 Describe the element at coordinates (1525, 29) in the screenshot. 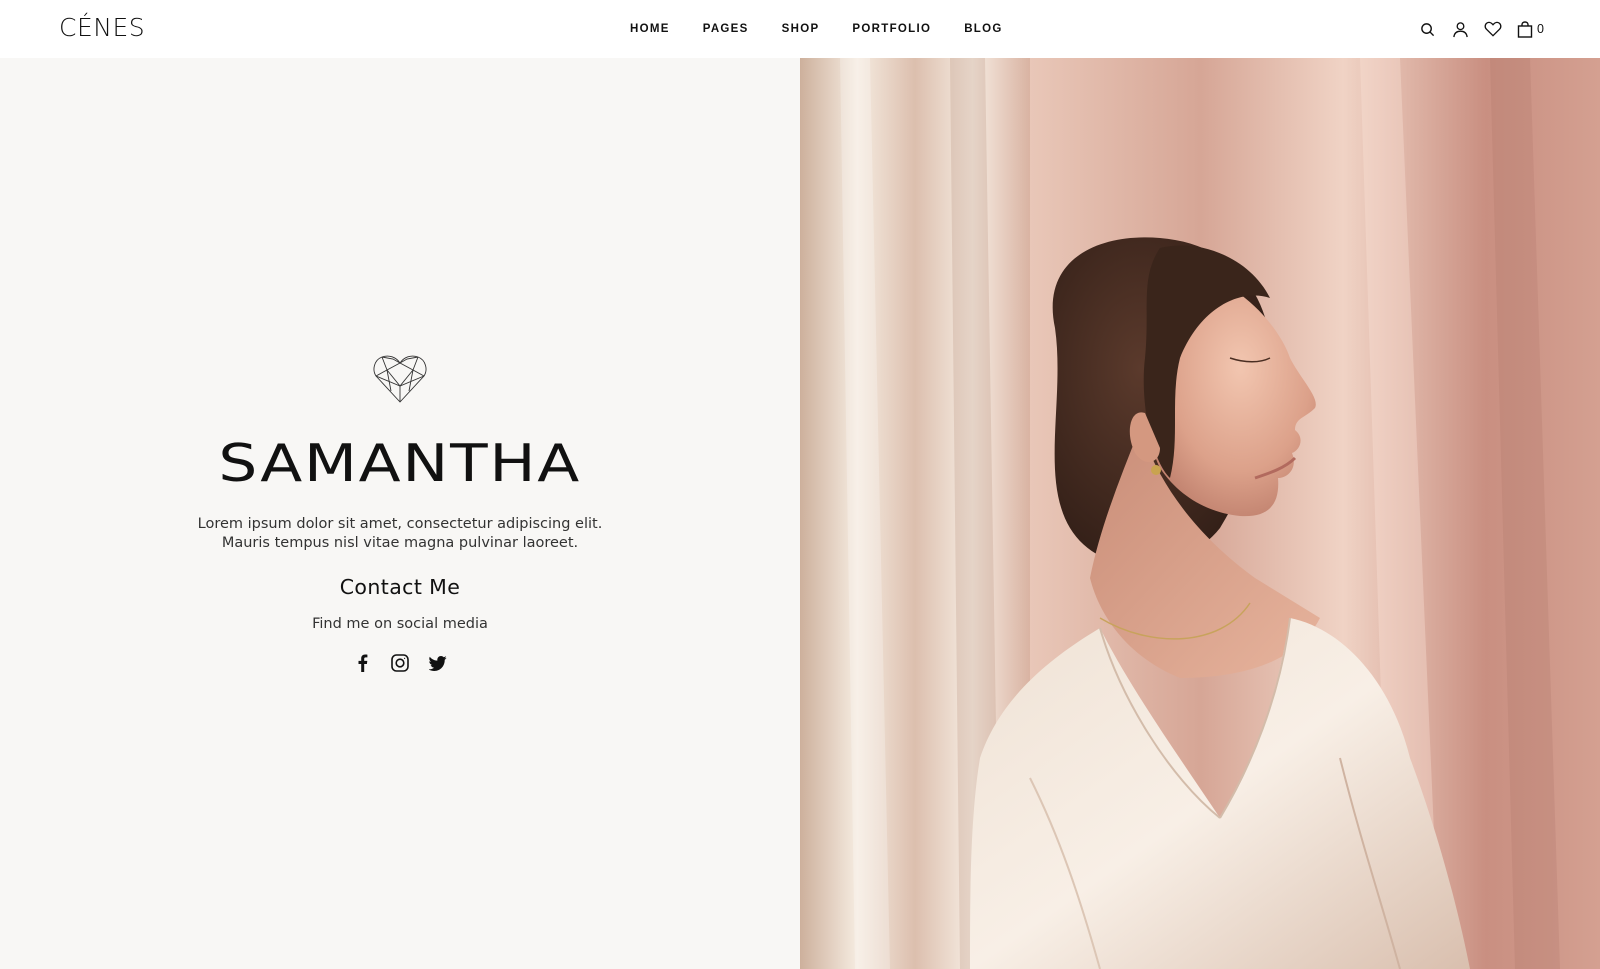

I see `bag-icon` at that location.